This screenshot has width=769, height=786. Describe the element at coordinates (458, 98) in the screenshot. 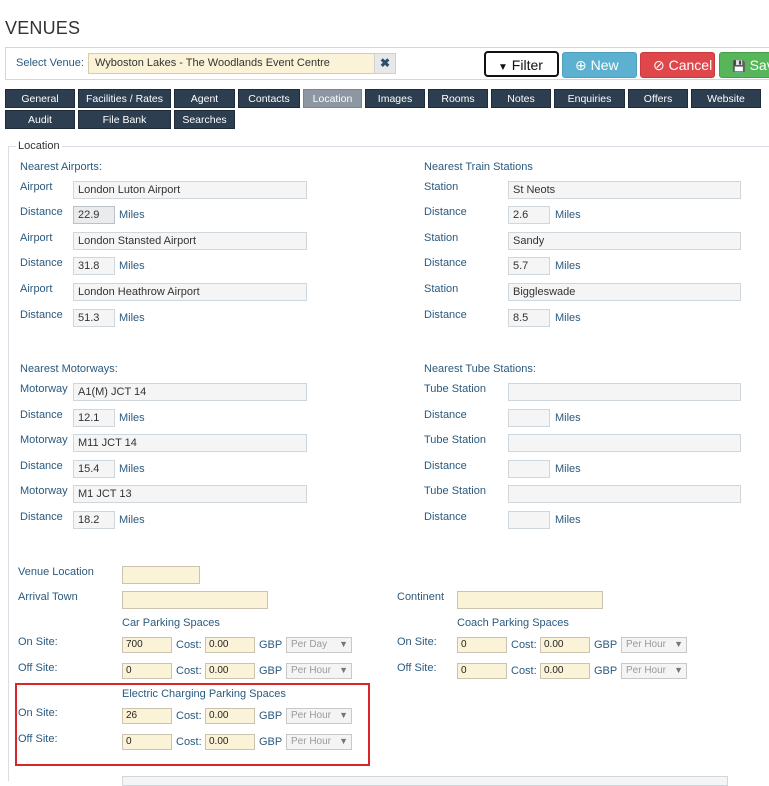

I see `tab-rooms: Rooms` at that location.